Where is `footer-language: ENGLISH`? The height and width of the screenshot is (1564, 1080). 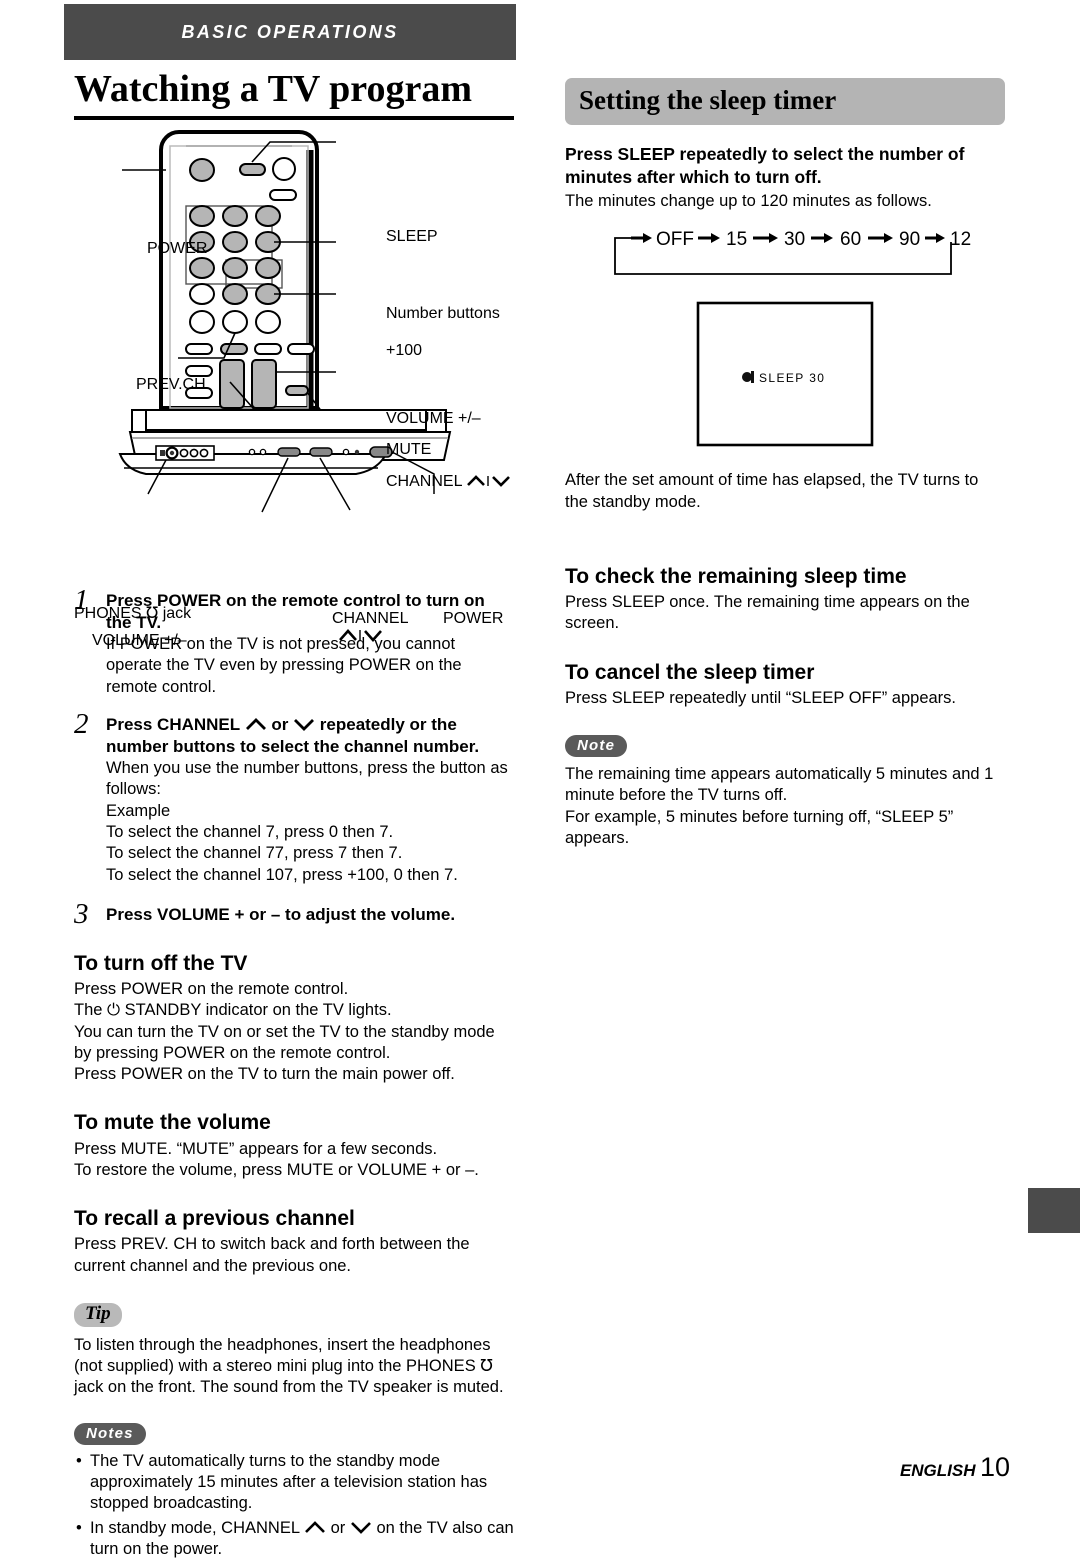
footer-language: ENGLISH is located at coordinates (937, 1470).